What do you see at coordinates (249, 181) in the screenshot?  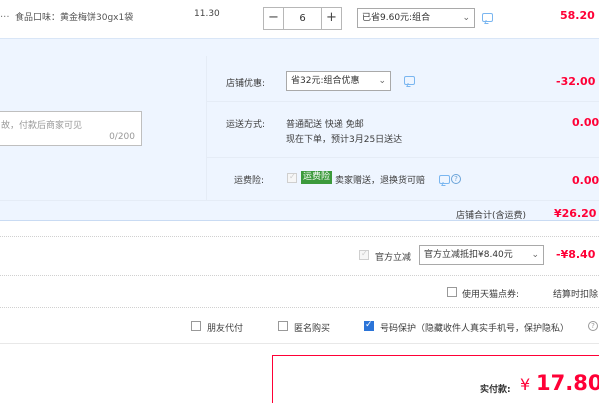 I see `insurance-label: 运费险:` at bounding box center [249, 181].